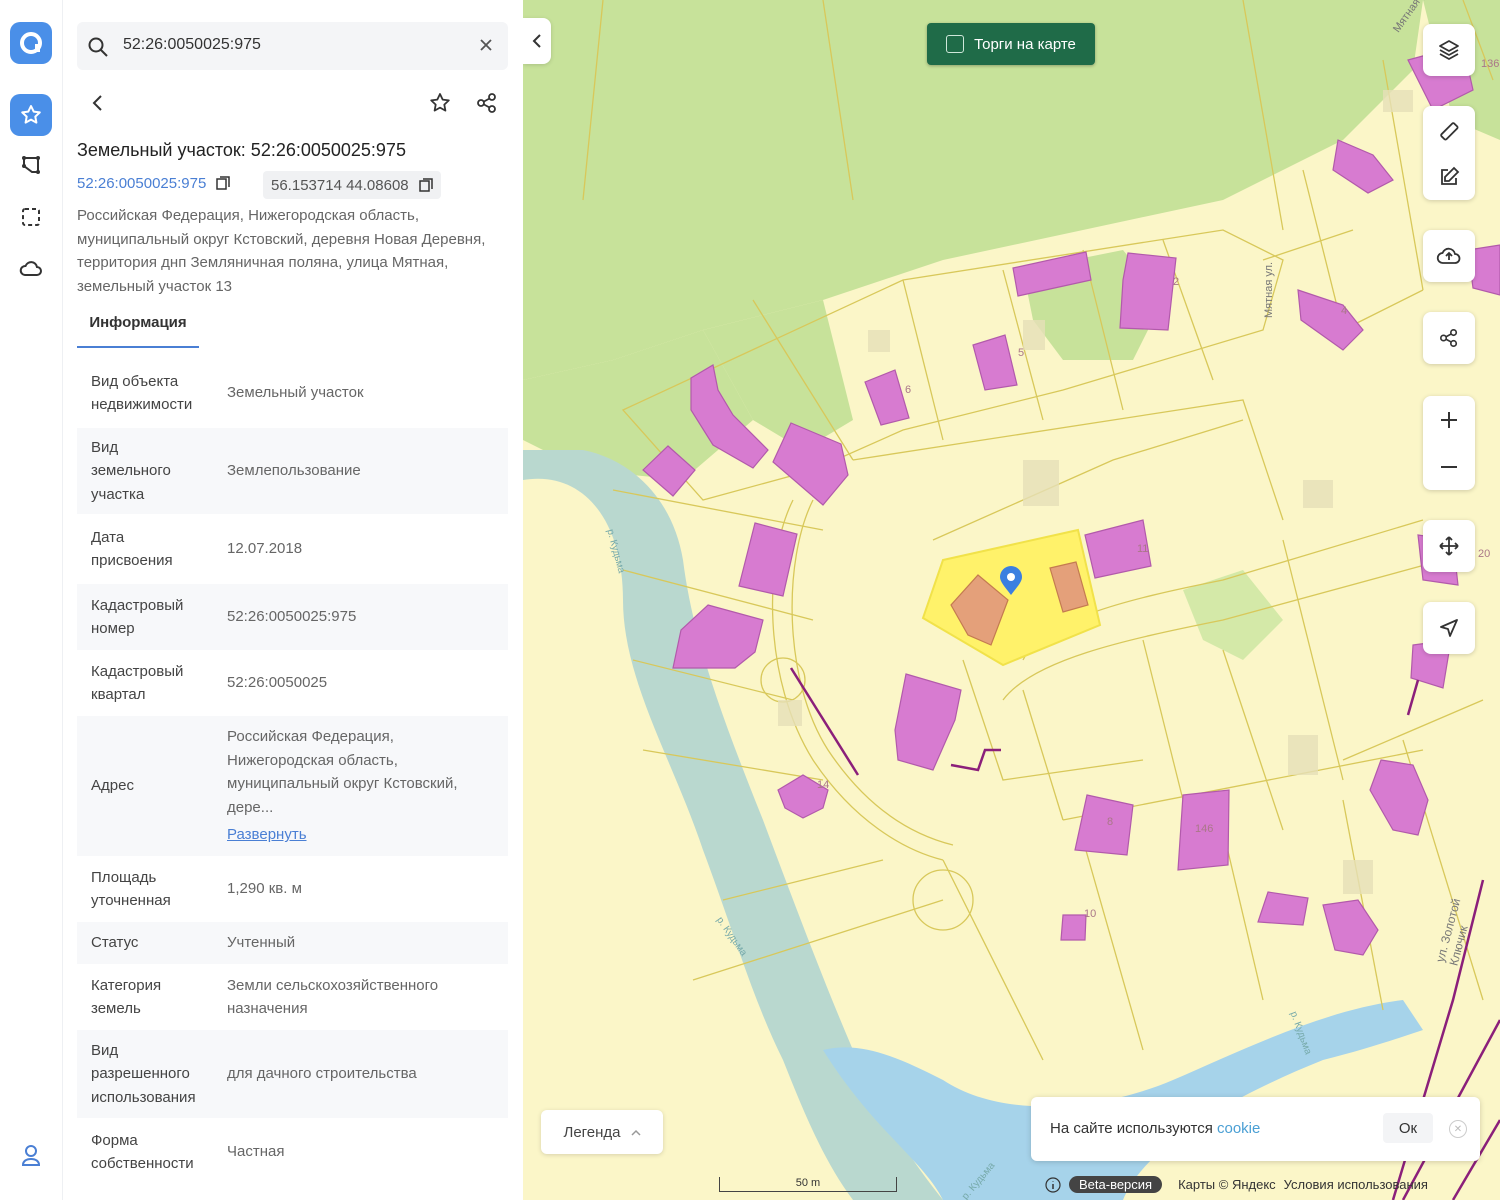  Describe the element at coordinates (137, 683) in the screenshot. I see `row-label: Кадастровый квартал` at that location.